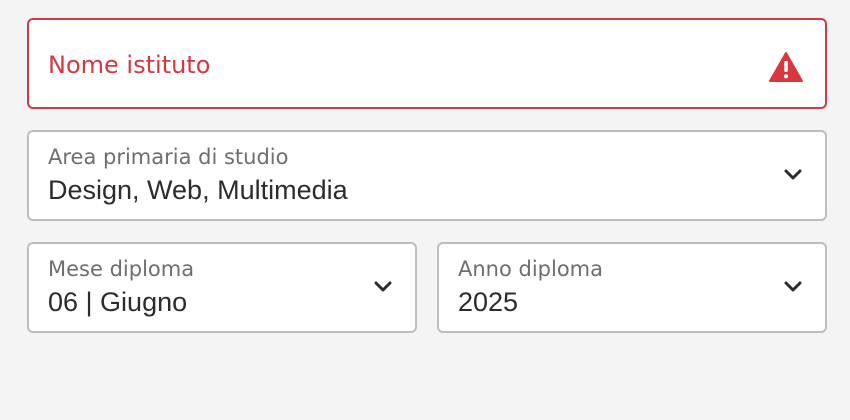  I want to click on institution-name-placeholder: Nome istituto, so click(129, 65).